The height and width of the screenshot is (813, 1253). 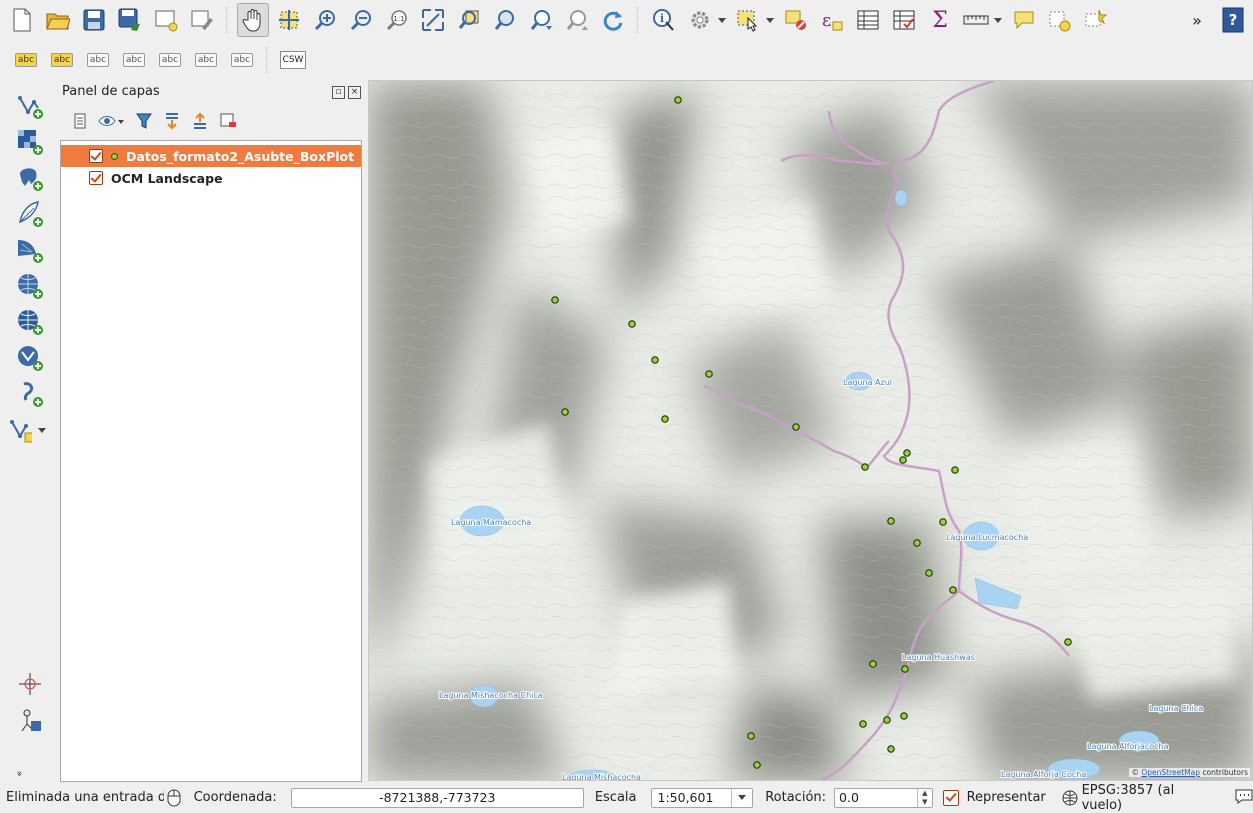 I want to click on toolbar-overflow-button: », so click(x=1197, y=20).